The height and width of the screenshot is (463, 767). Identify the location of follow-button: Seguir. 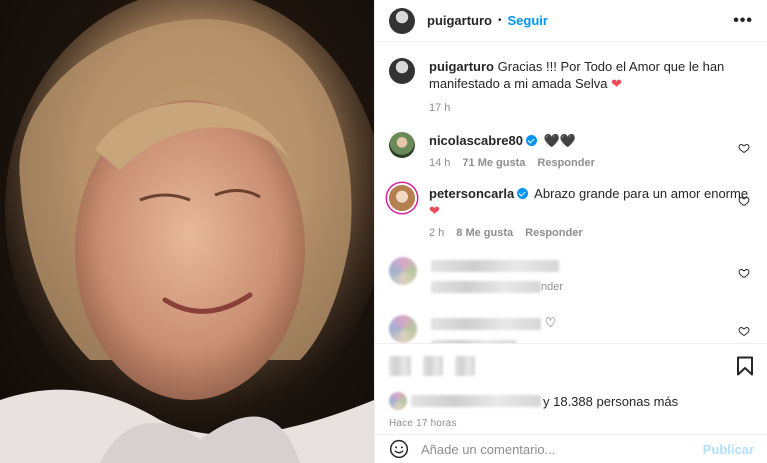
(528, 20).